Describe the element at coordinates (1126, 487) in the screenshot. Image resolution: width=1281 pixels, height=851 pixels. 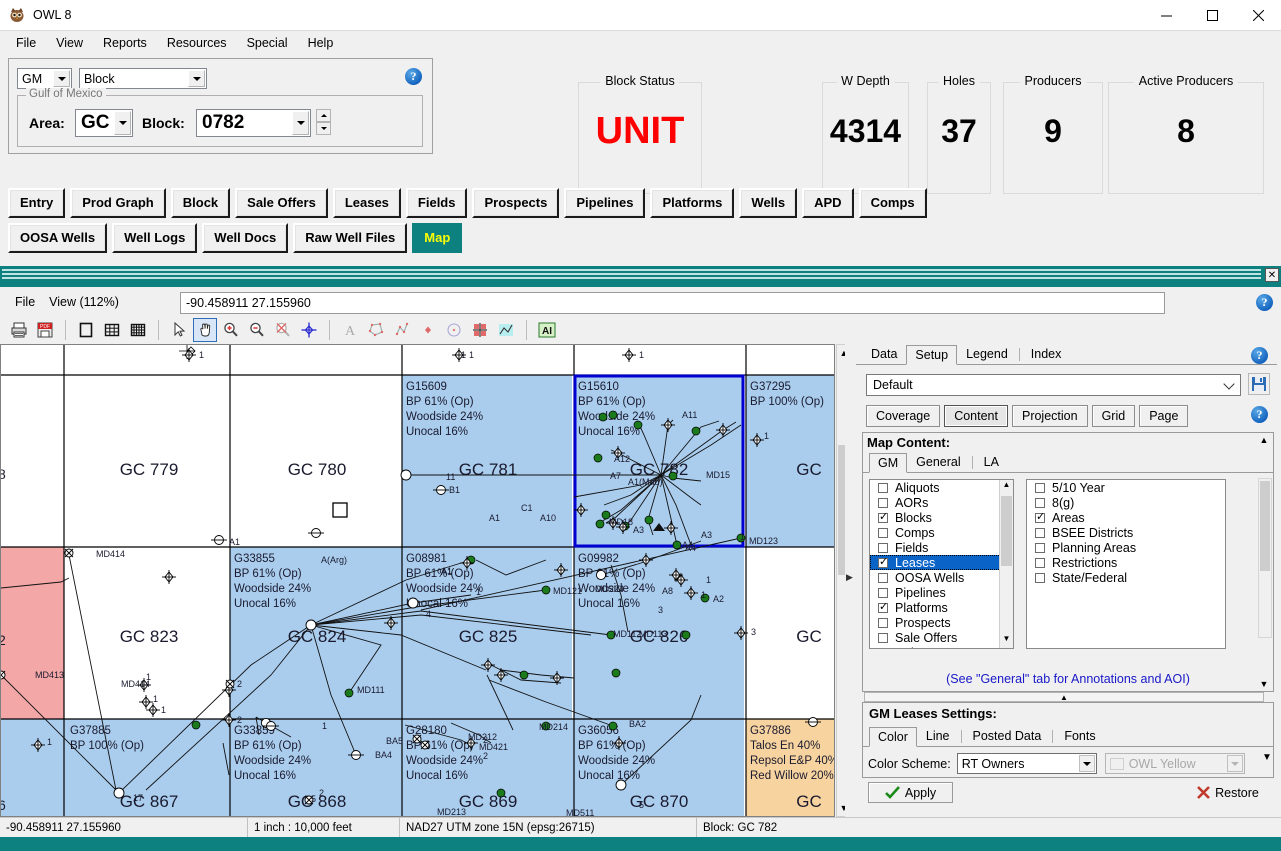
I see `overlay-item-5-10-year: 5/10 Year` at that location.